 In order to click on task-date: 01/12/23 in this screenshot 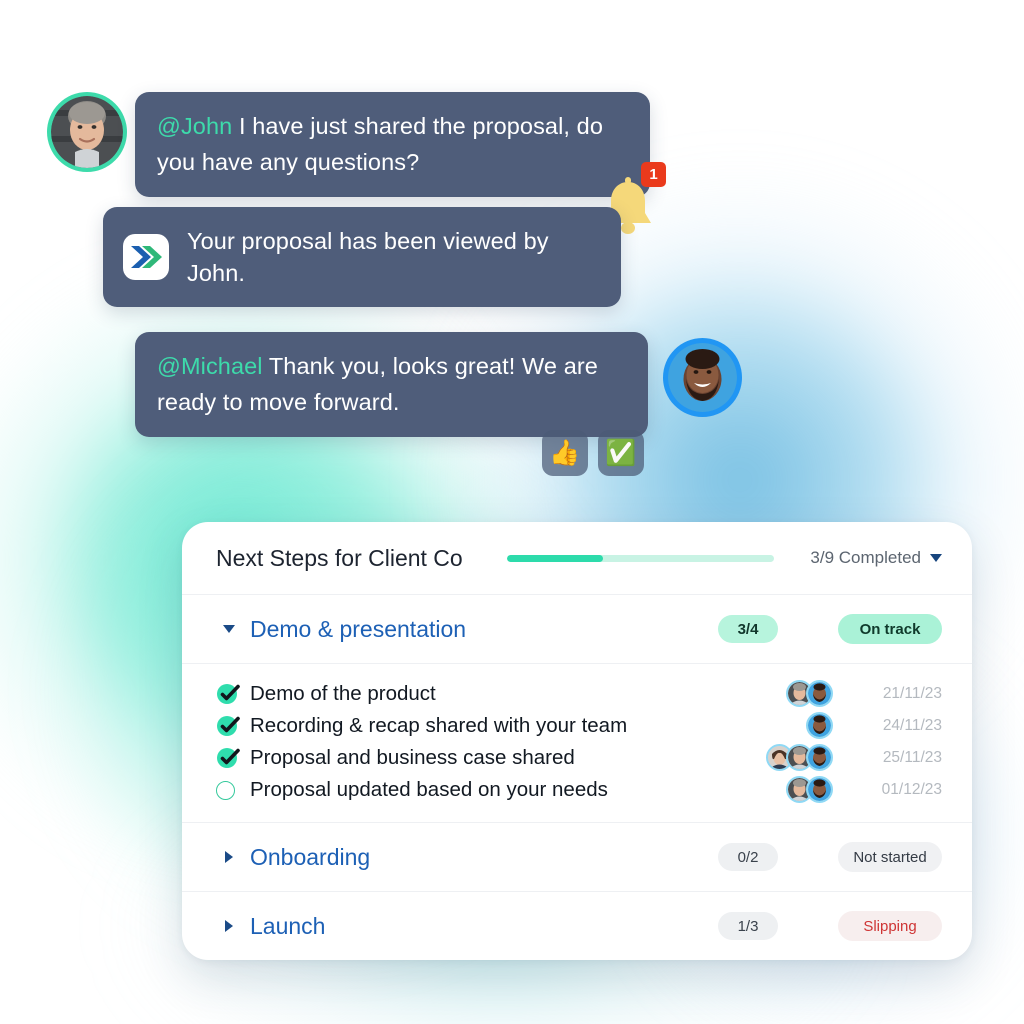, I will do `click(911, 789)`.